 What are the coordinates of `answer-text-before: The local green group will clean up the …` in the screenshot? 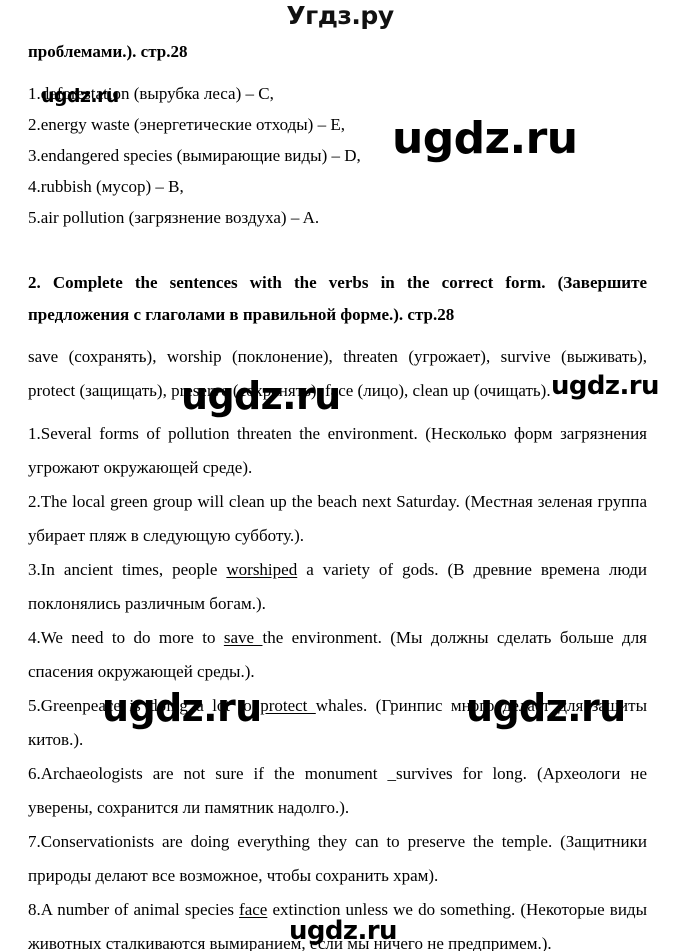 It's located at (337, 518).